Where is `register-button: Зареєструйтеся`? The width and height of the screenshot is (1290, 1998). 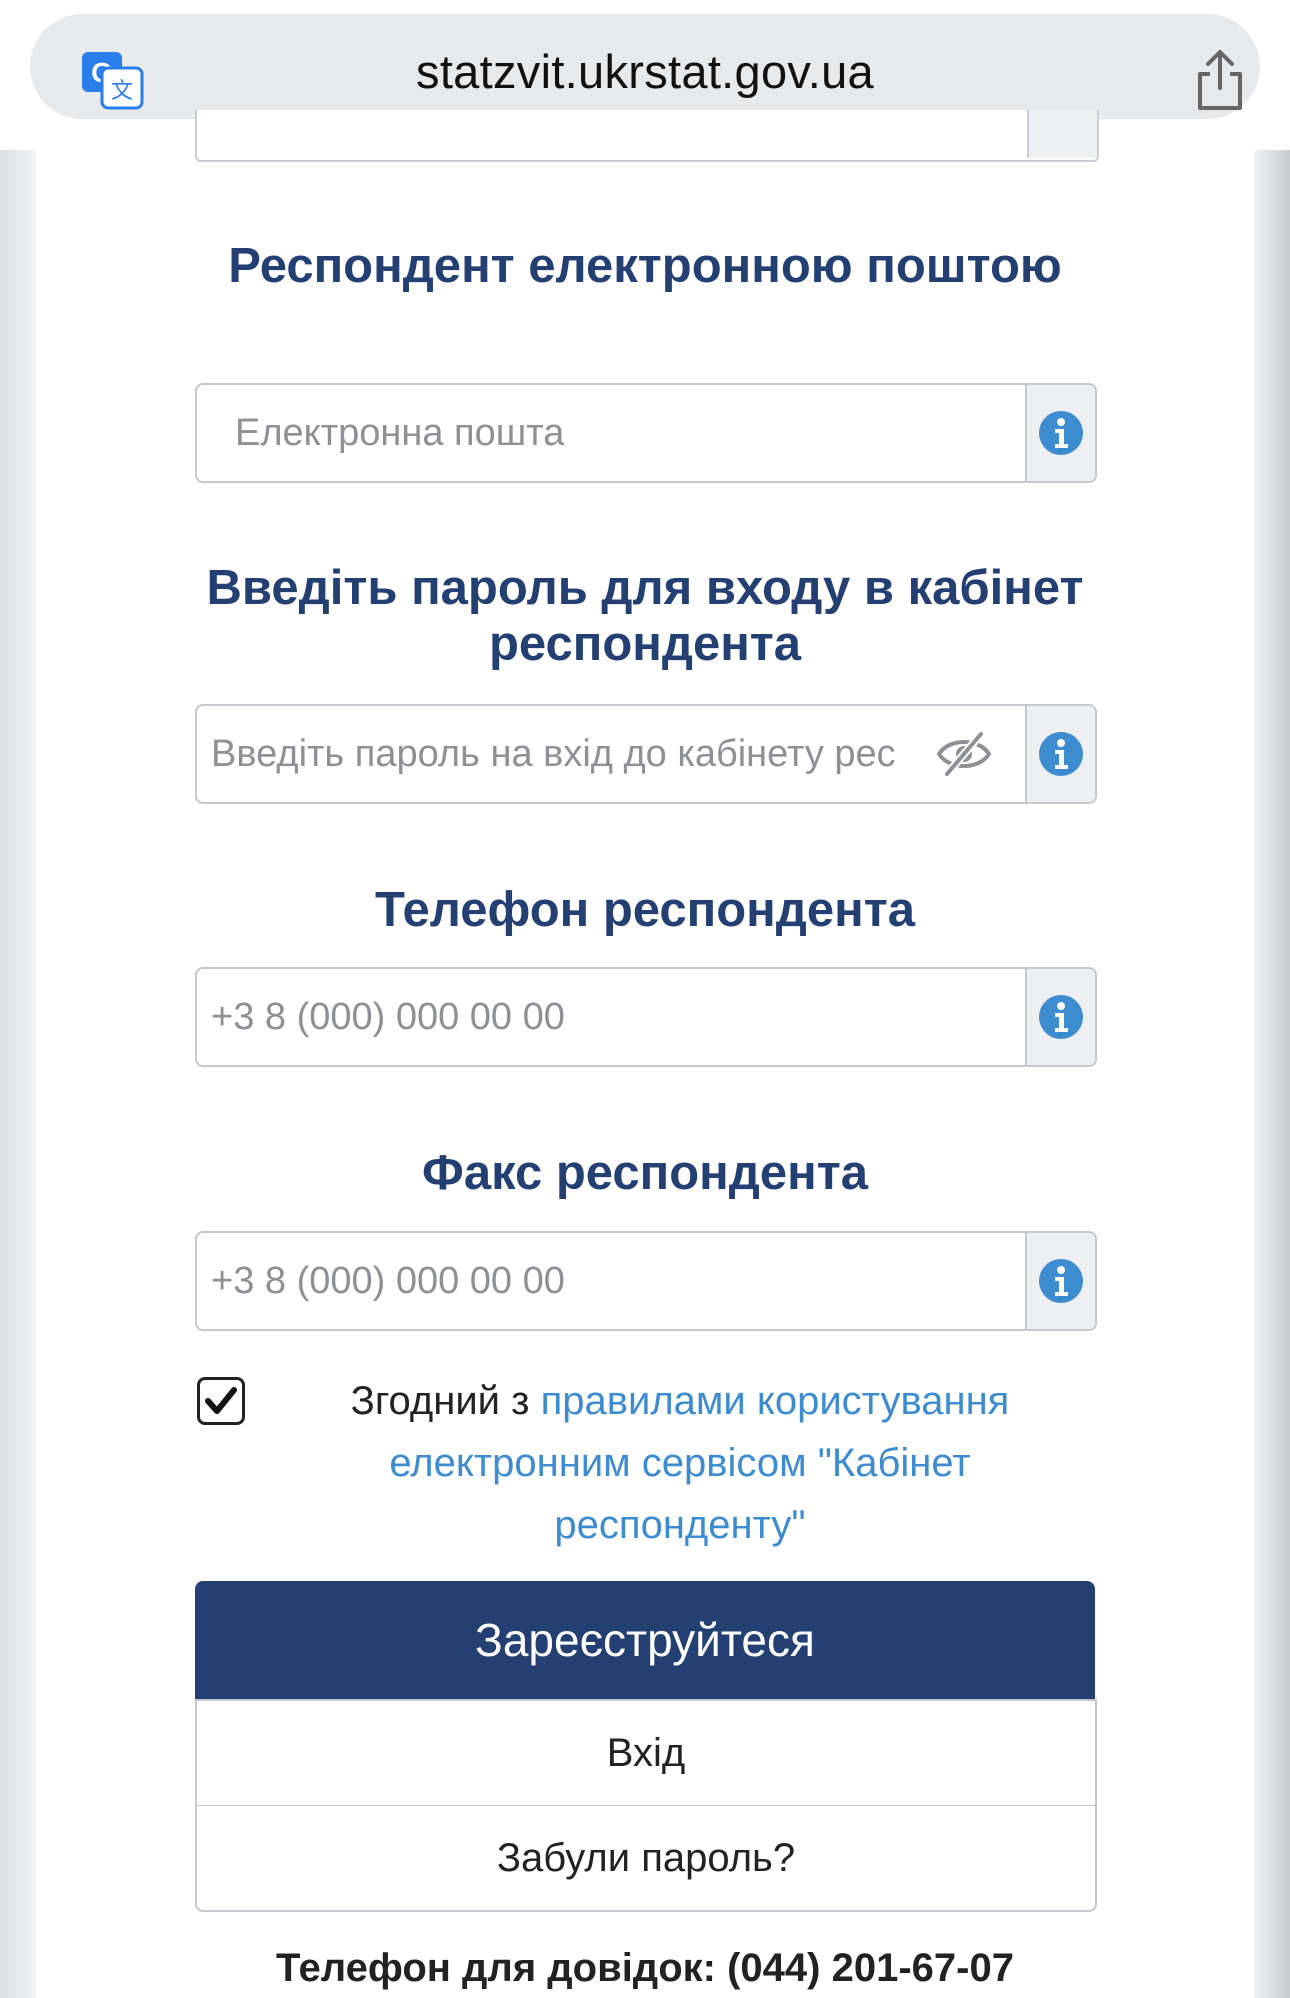
register-button: Зареєструйтеся is located at coordinates (645, 1640).